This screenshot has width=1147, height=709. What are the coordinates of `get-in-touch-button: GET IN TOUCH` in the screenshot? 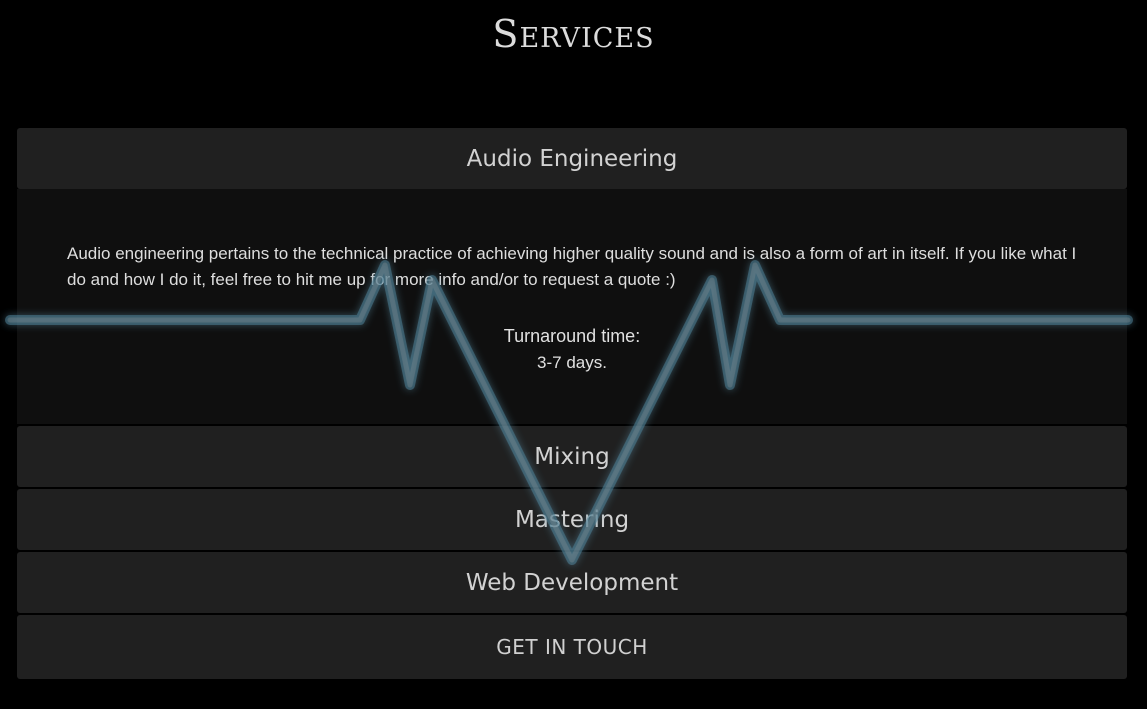 It's located at (572, 647).